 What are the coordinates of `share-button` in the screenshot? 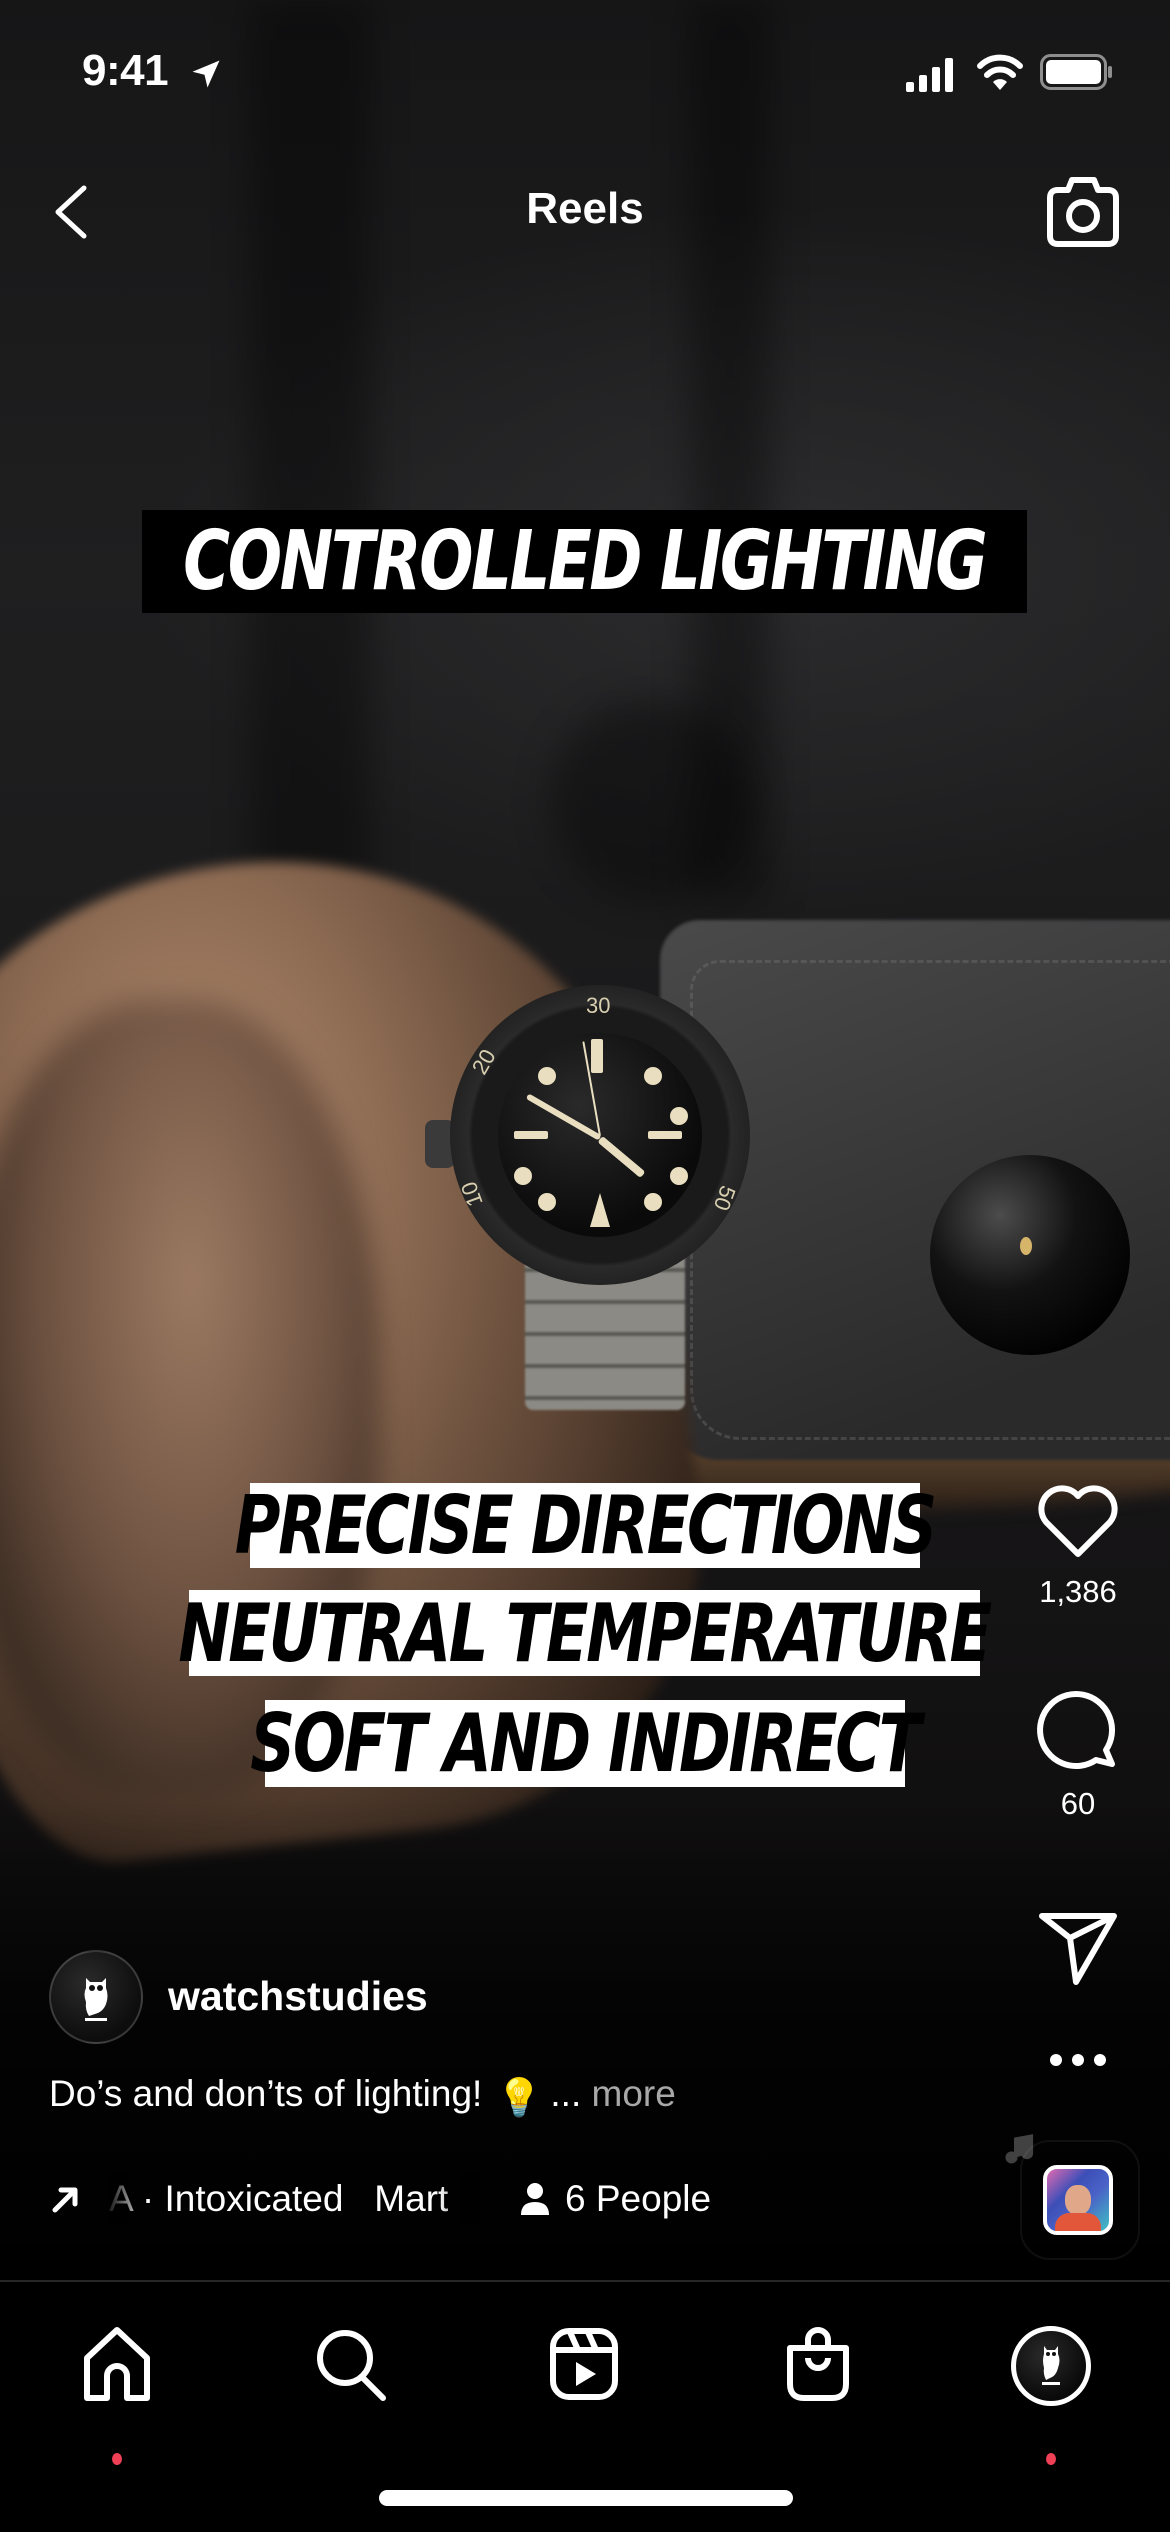 It's located at (1078, 1947).